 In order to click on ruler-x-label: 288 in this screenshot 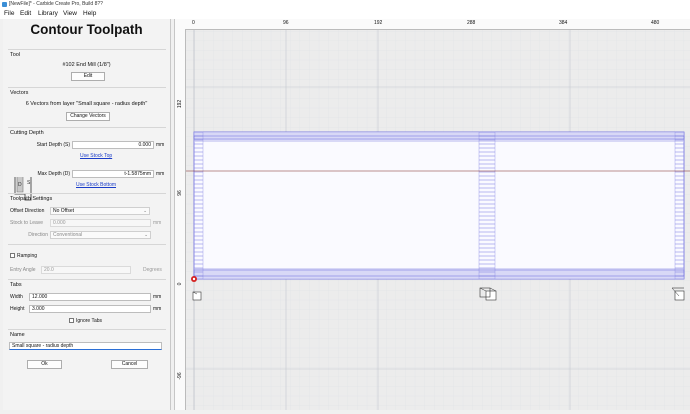, I will do `click(471, 23)`.